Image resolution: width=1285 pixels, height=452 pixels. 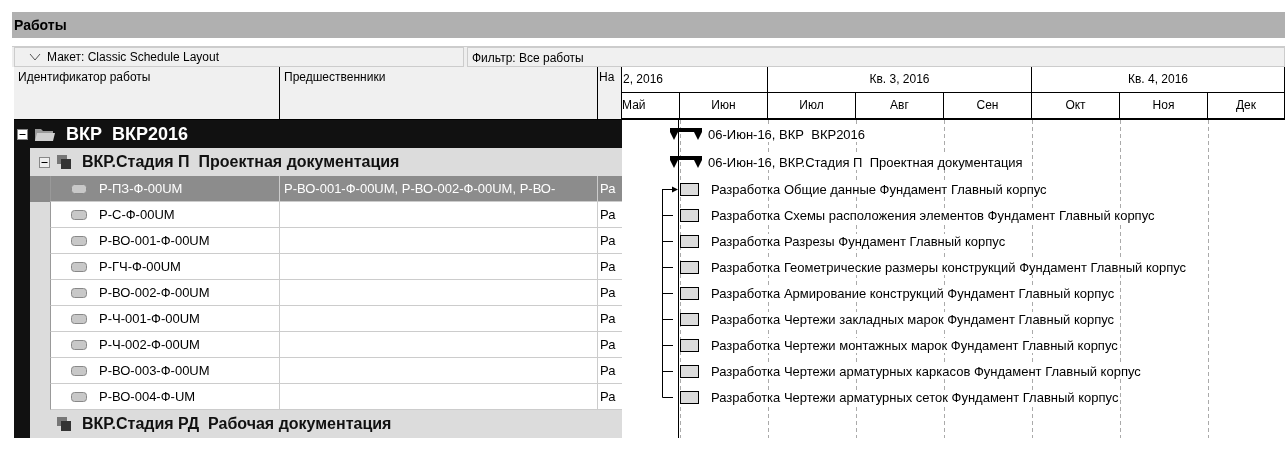 I want to click on wbs-name: ВКР ВКР2016, so click(x=127, y=134).